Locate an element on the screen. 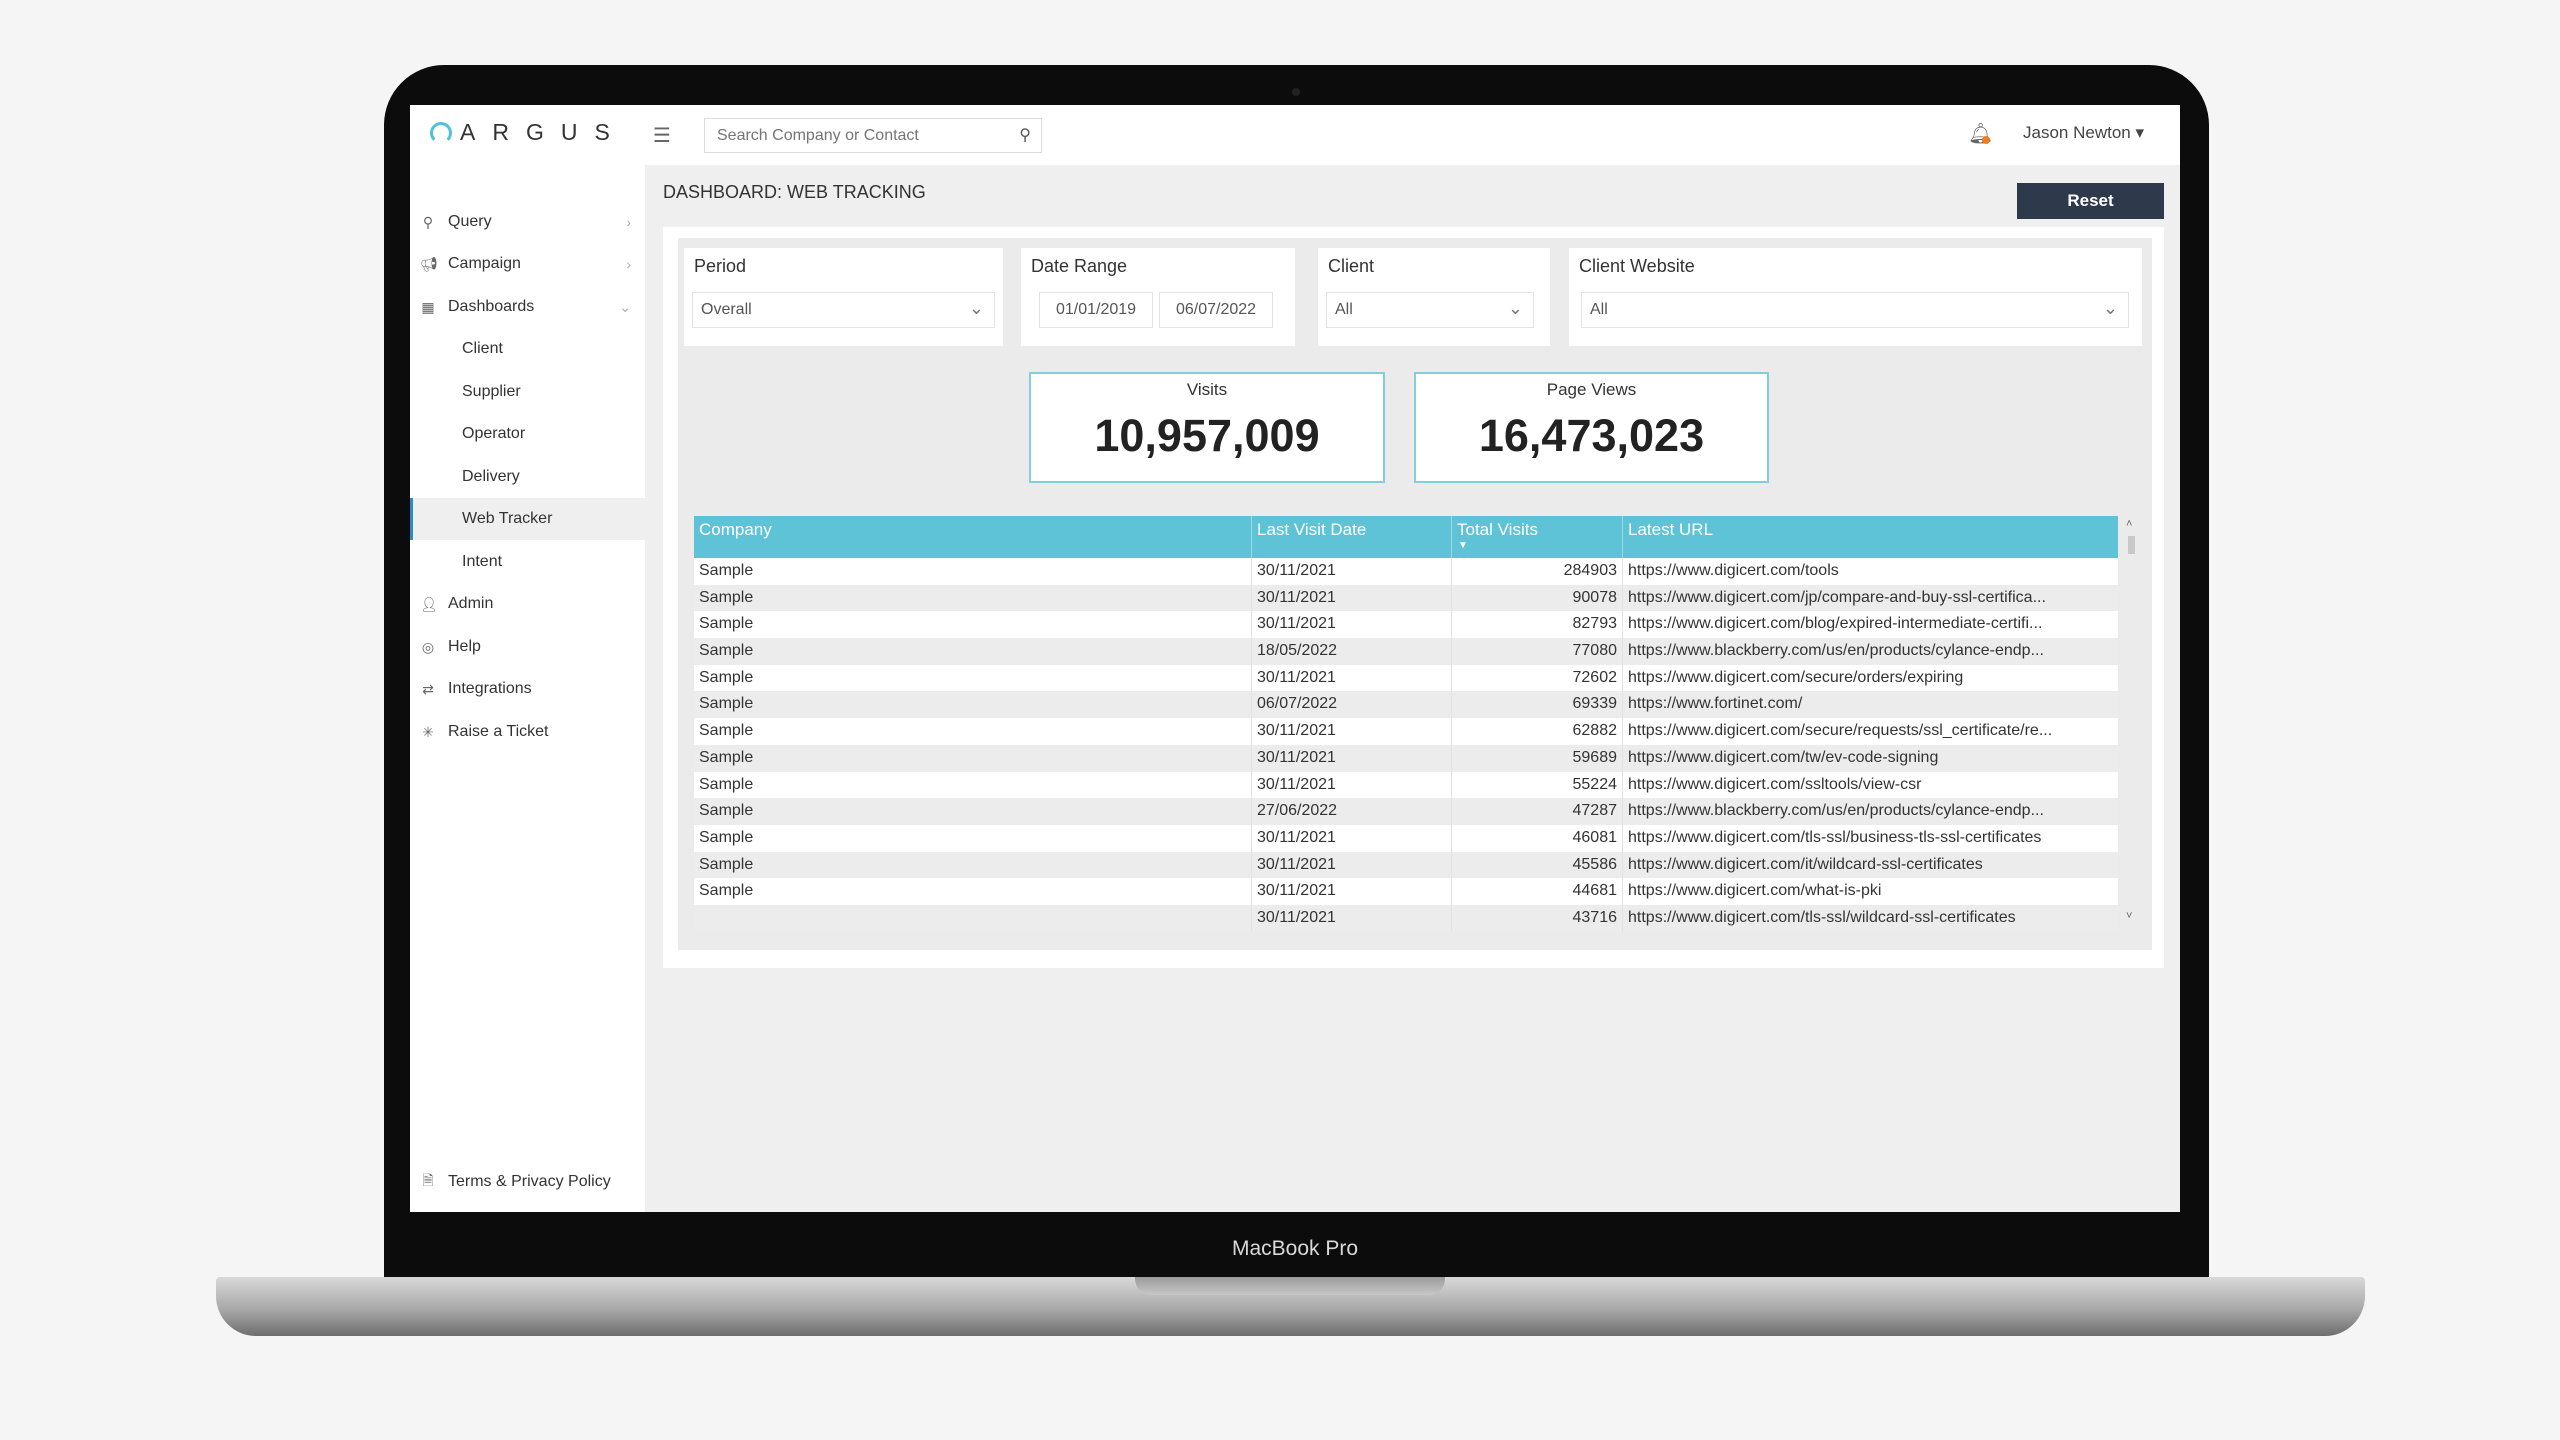 The height and width of the screenshot is (1440, 2560). chevron-right-icon: › is located at coordinates (628, 264).